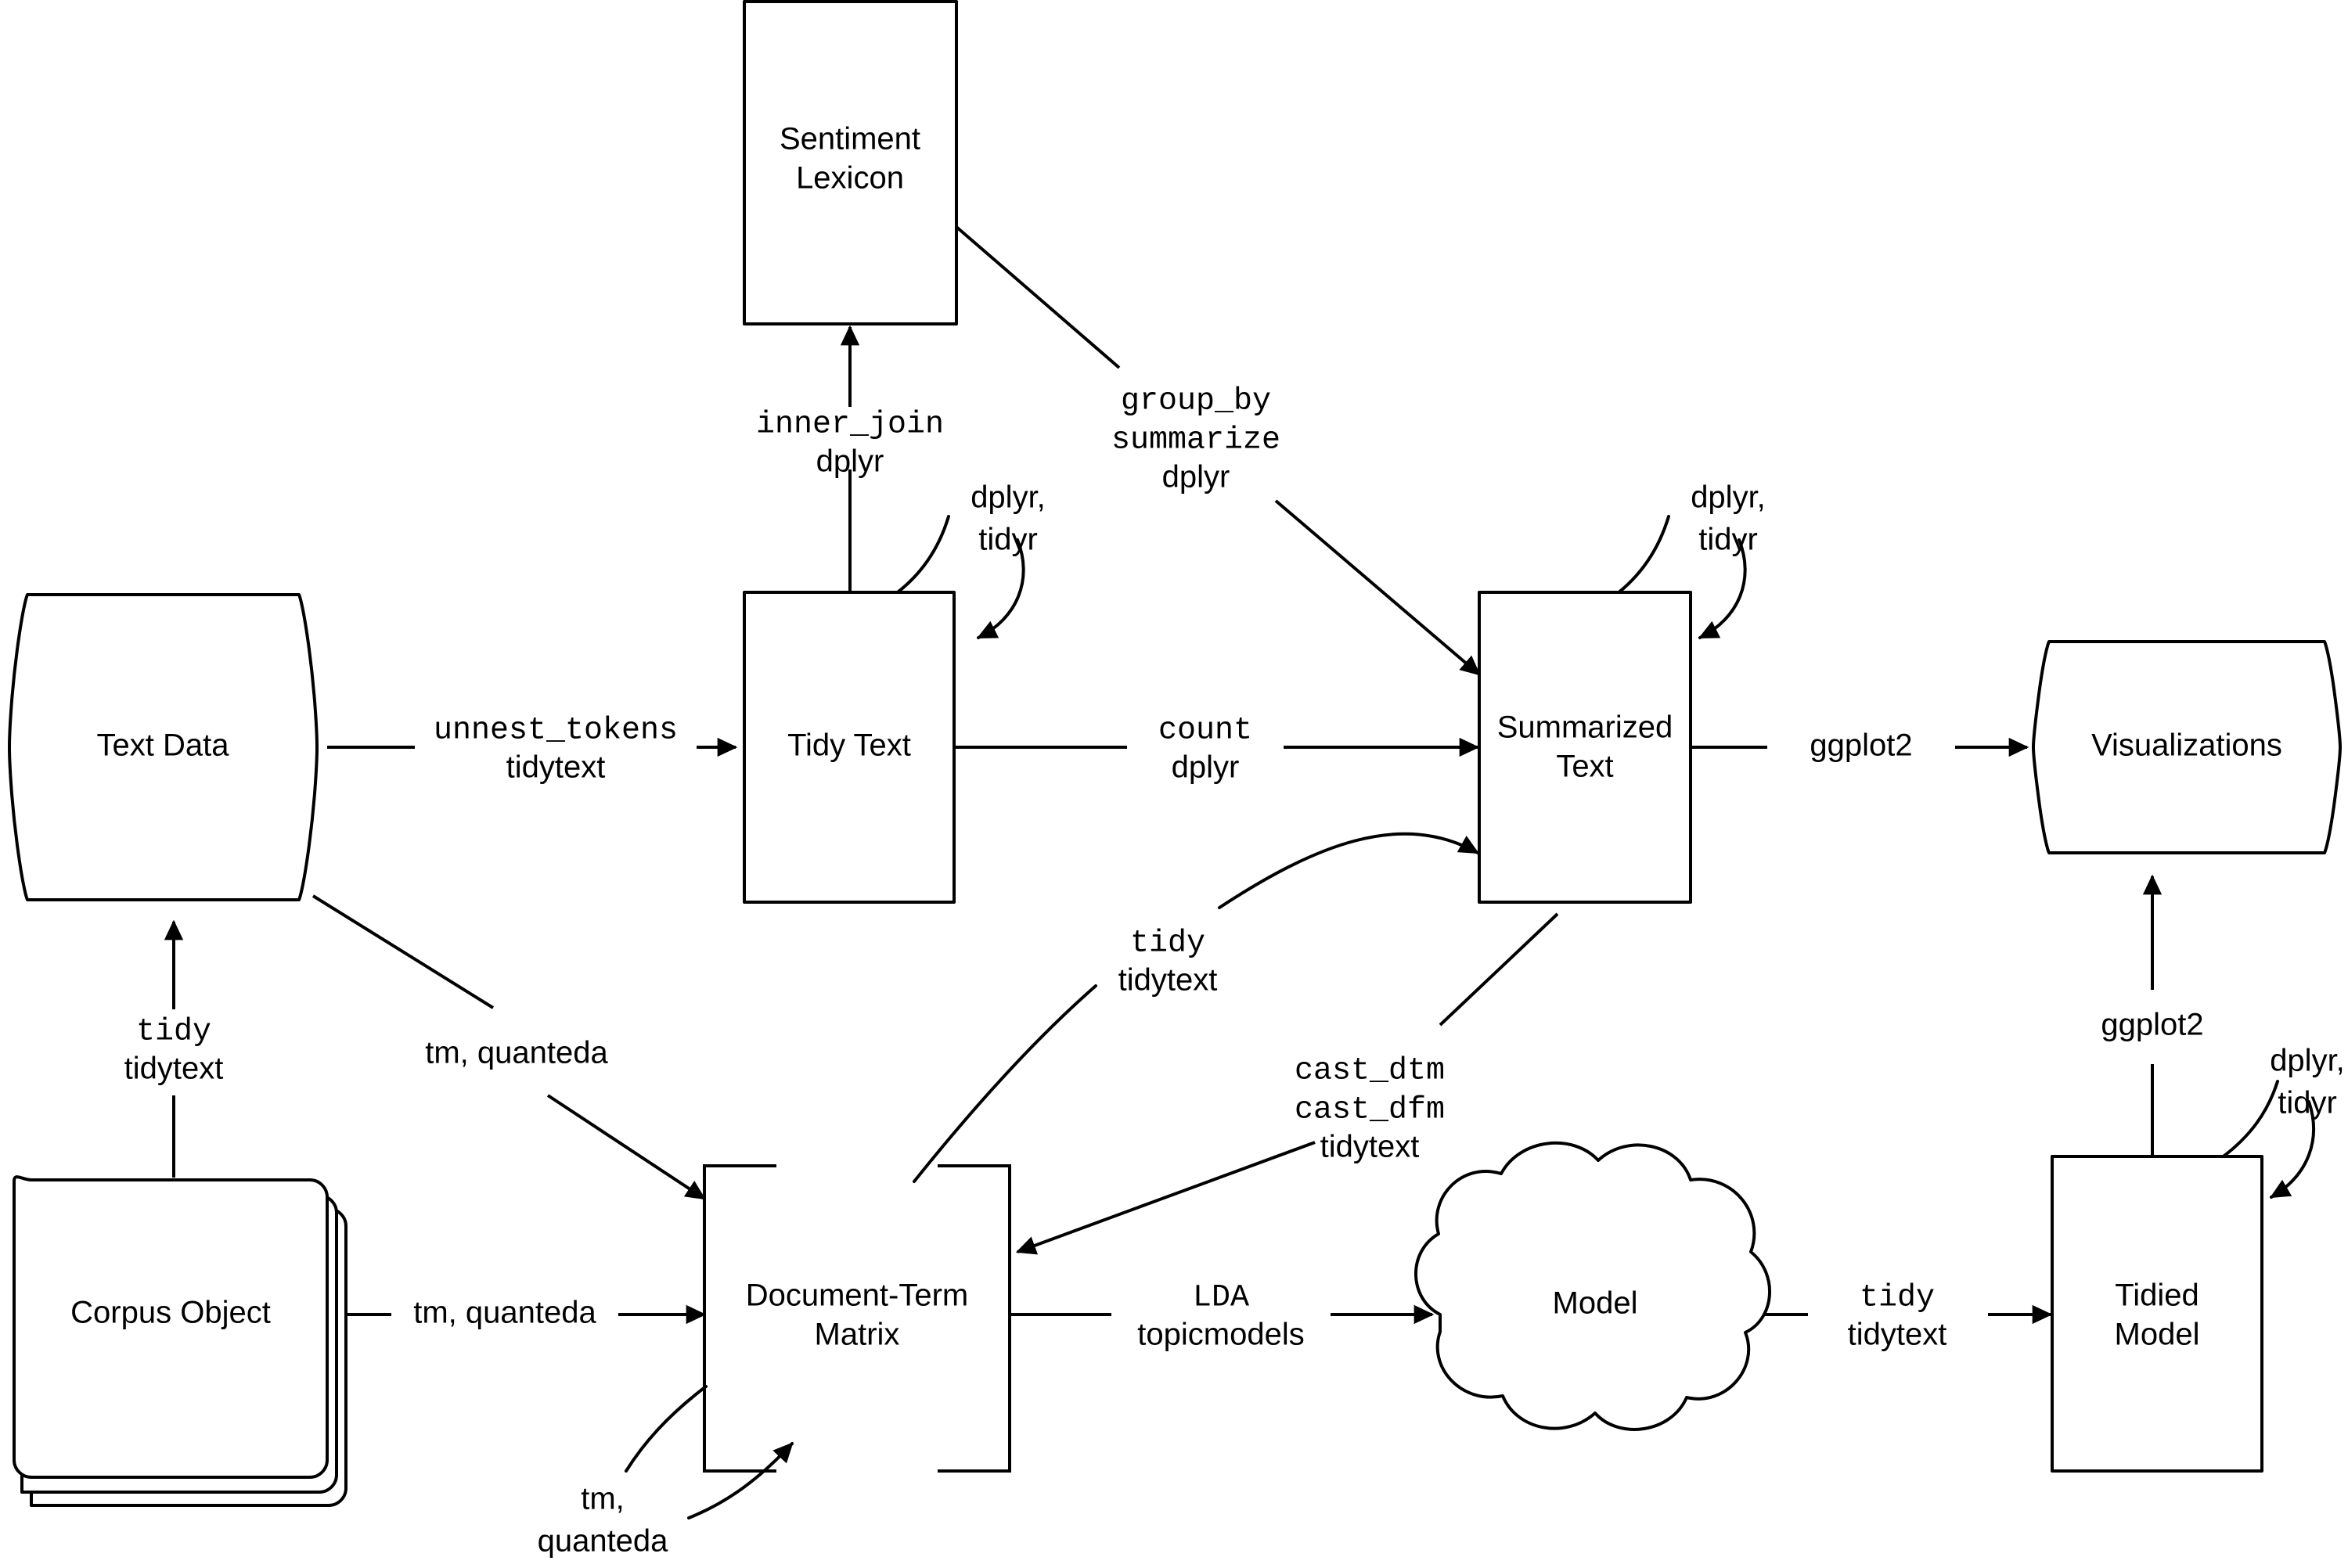 This screenshot has height=1568, width=2348. I want to click on node-visualizations: Visualizations, so click(2187, 747).